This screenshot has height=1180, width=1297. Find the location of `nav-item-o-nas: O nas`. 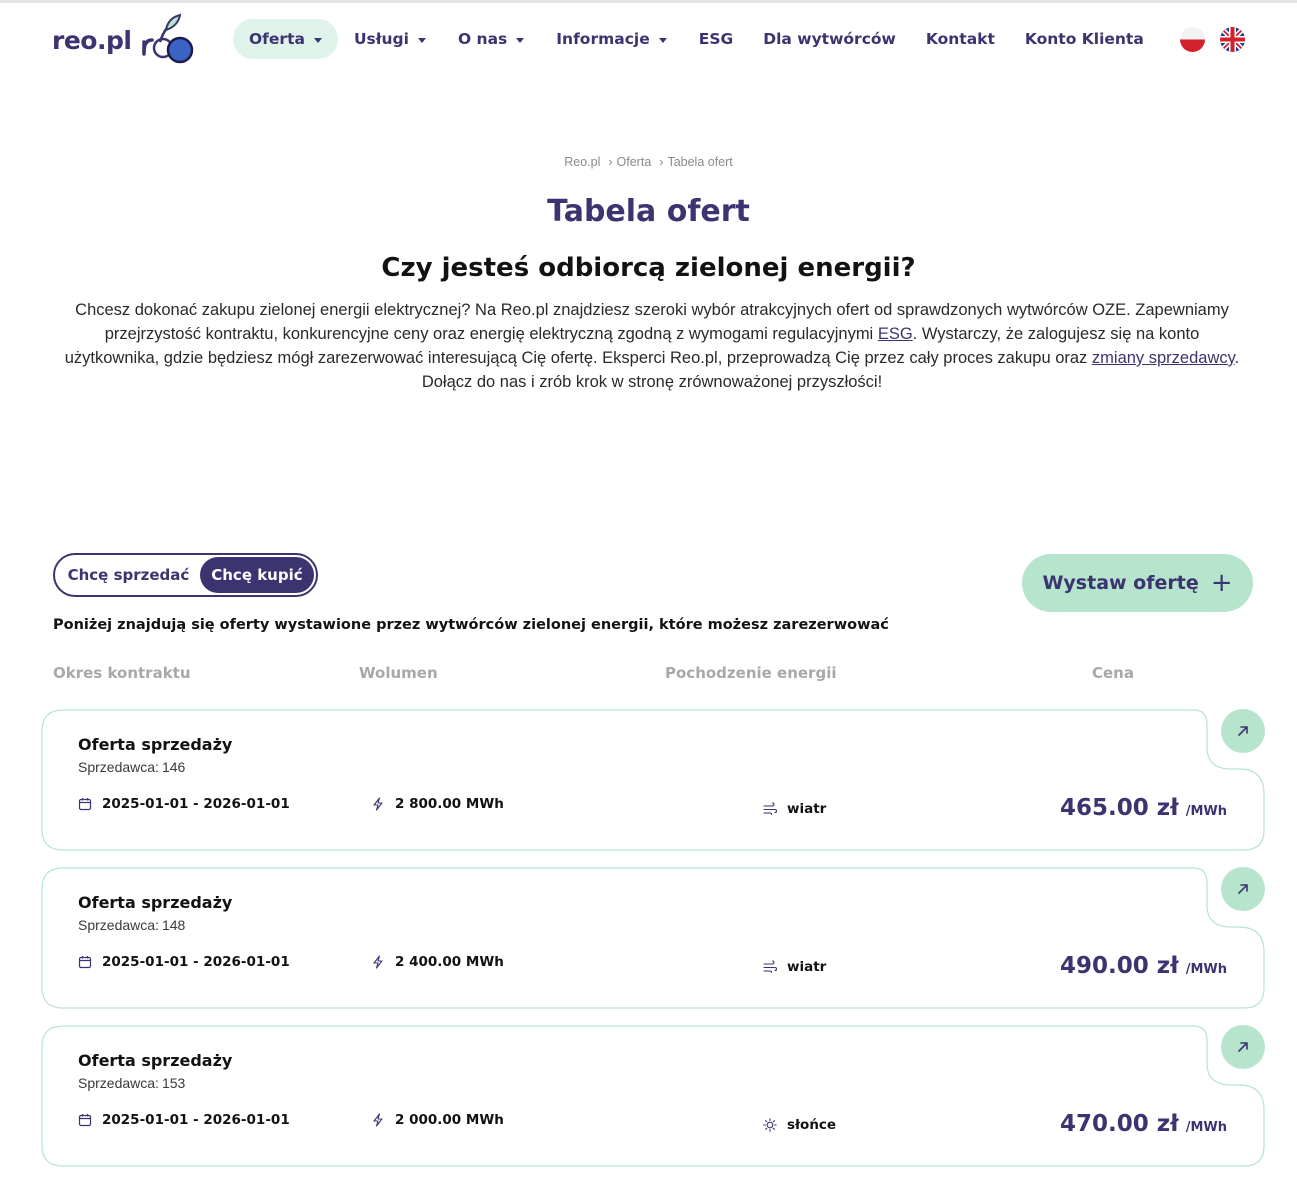

nav-item-o-nas: O nas is located at coordinates (491, 39).